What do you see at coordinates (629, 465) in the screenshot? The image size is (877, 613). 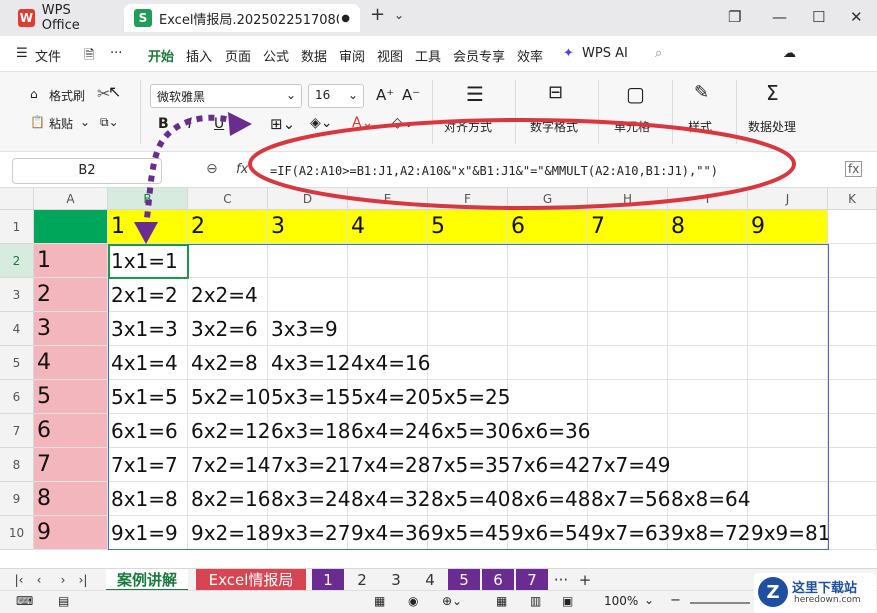 I see `product-cell: 7x7=49` at bounding box center [629, 465].